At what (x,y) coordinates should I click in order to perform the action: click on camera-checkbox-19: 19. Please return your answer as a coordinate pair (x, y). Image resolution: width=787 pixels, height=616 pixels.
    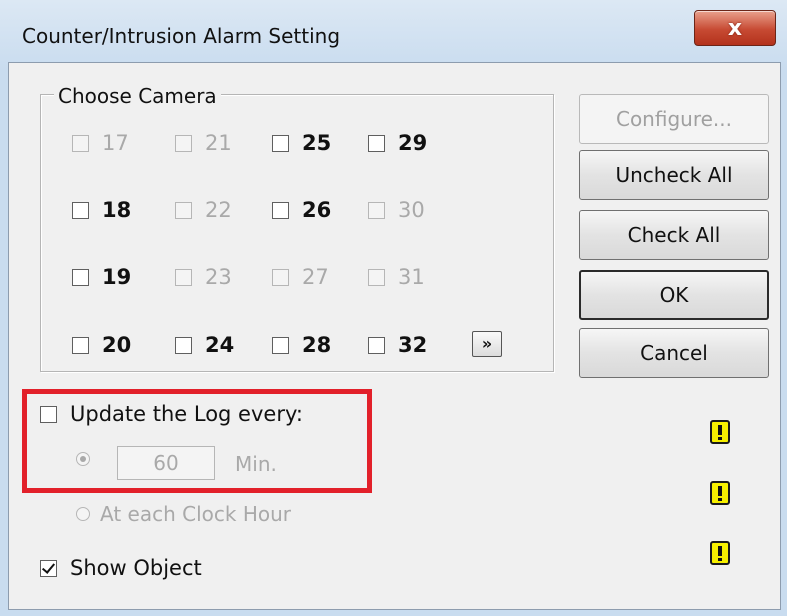
    Looking at the image, I should click on (101, 277).